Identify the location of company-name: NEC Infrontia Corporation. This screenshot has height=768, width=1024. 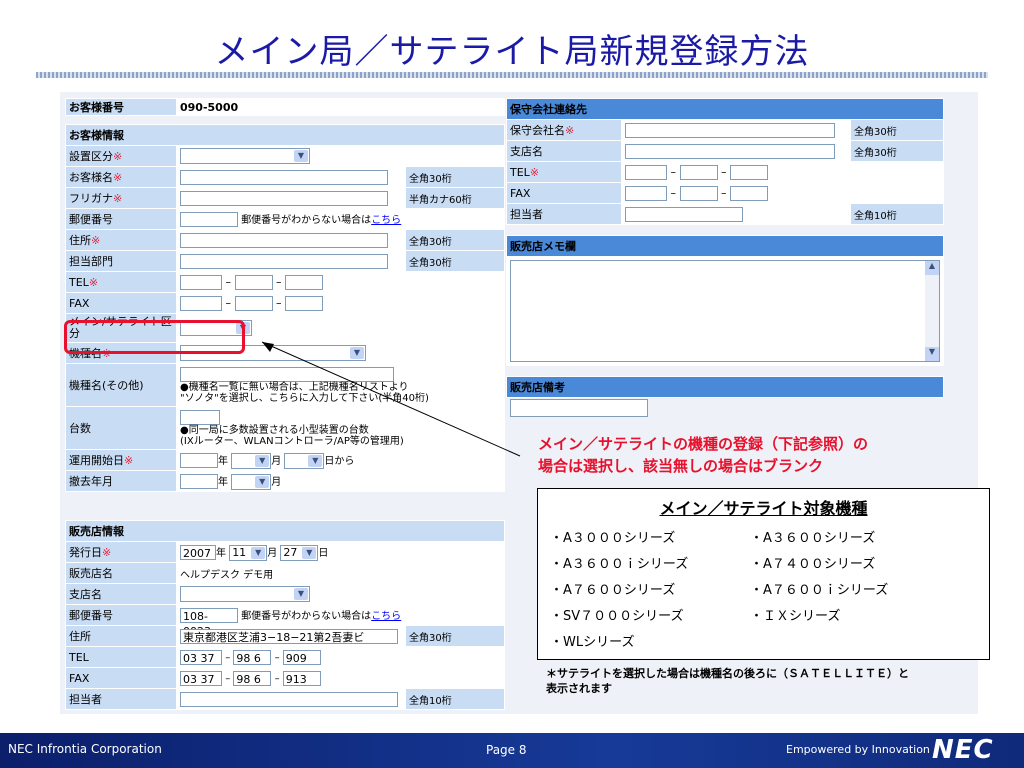
(85, 749).